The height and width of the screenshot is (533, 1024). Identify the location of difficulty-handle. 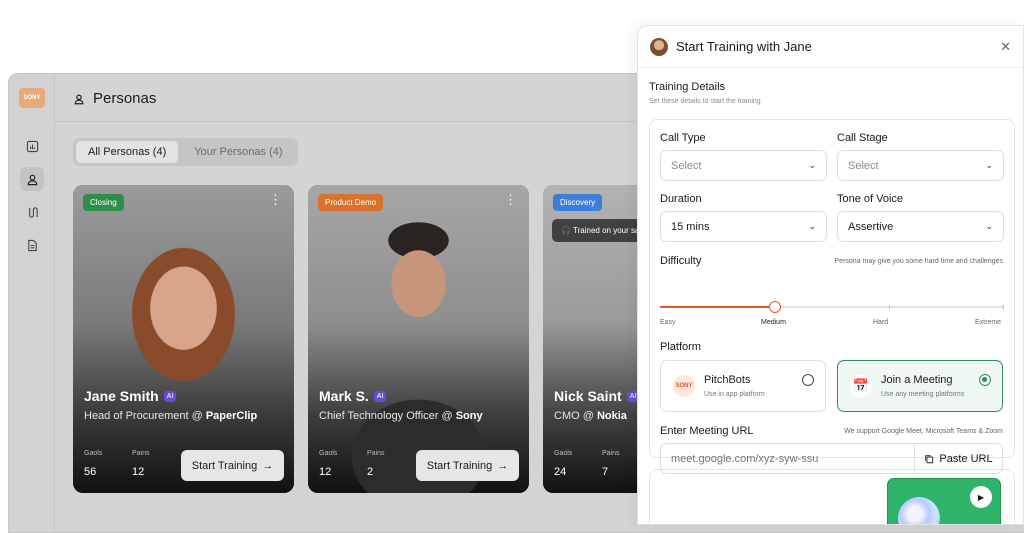
(775, 307).